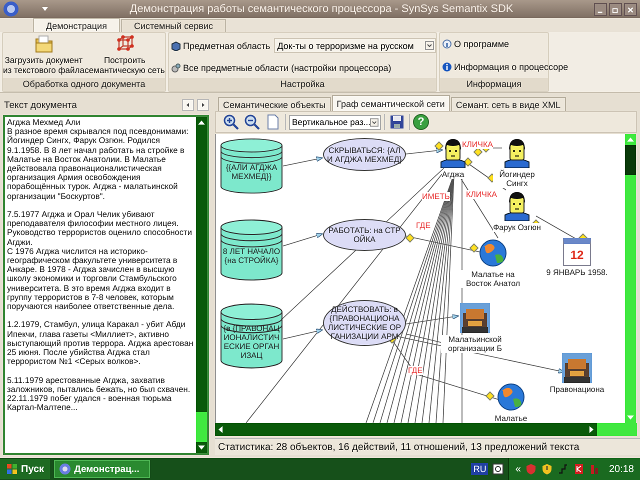 The image size is (640, 480). Describe the element at coordinates (518, 469) in the screenshot. I see `tray-expand-button: «` at that location.